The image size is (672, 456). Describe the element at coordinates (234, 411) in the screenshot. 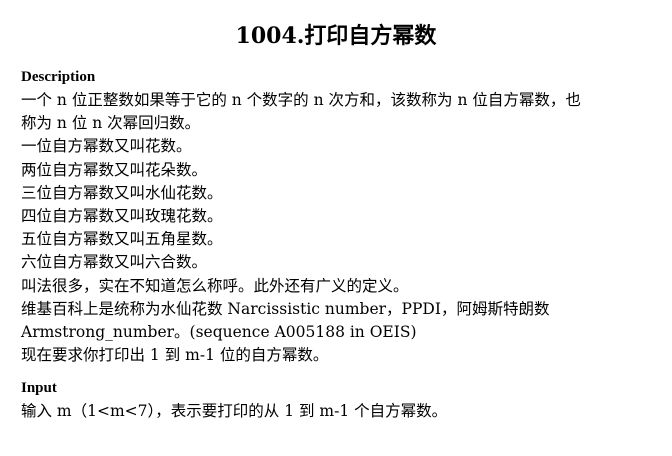

I see `input-line: 输入 m（1<m<7），表示要打印的从 1 到 m-1 个自方幂数。` at that location.